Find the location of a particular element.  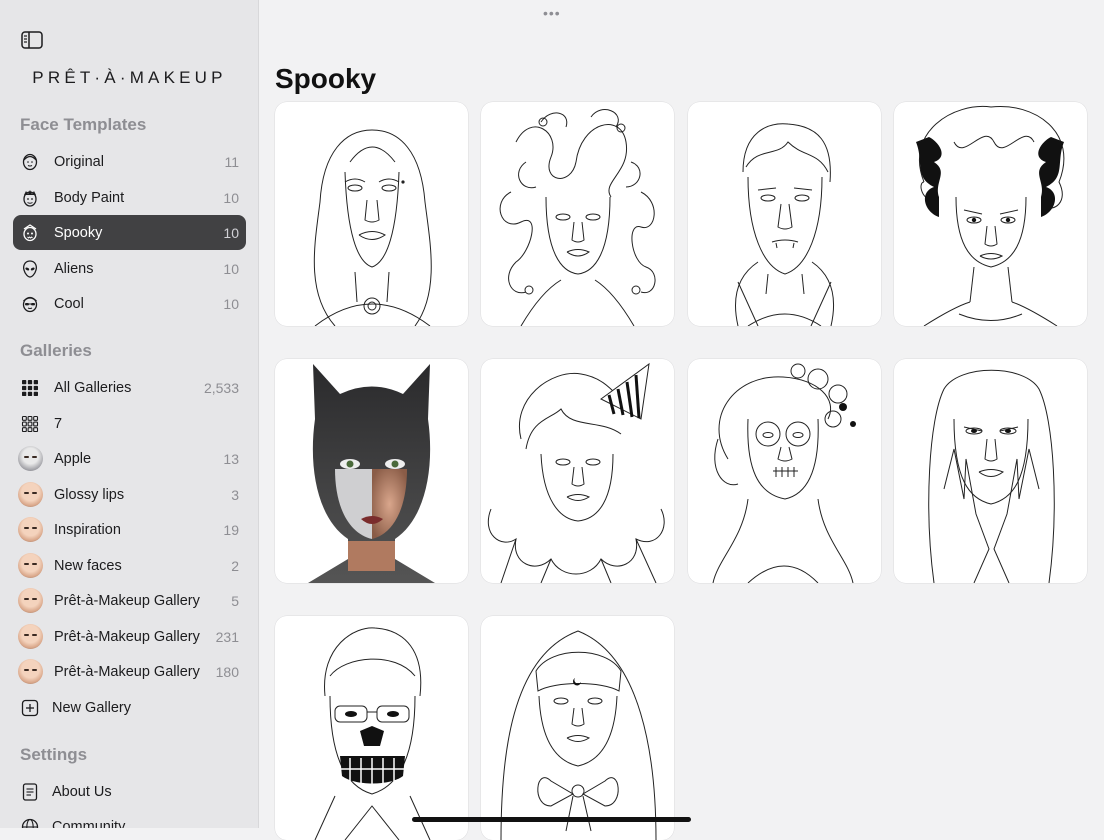

sidebar-item-count: 2 is located at coordinates (235, 565).